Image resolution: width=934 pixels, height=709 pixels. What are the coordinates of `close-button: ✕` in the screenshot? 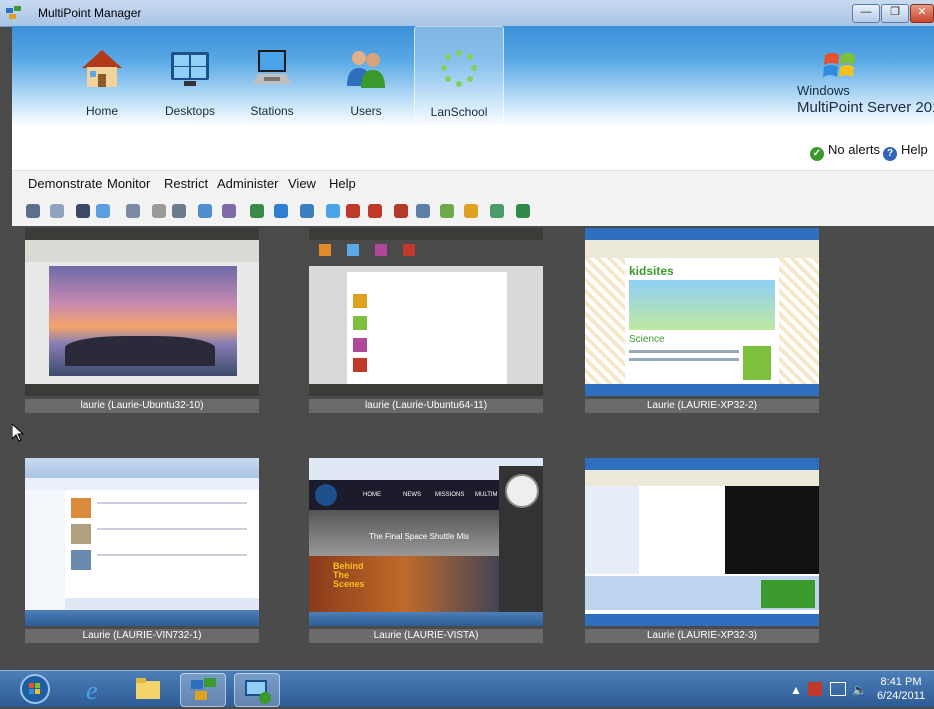 It's located at (922, 13).